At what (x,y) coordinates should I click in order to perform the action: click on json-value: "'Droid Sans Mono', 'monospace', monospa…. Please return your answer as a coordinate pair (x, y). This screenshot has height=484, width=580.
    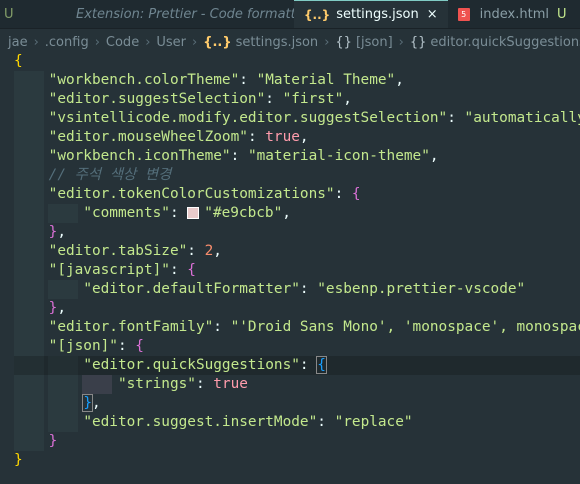
    Looking at the image, I should click on (405, 327).